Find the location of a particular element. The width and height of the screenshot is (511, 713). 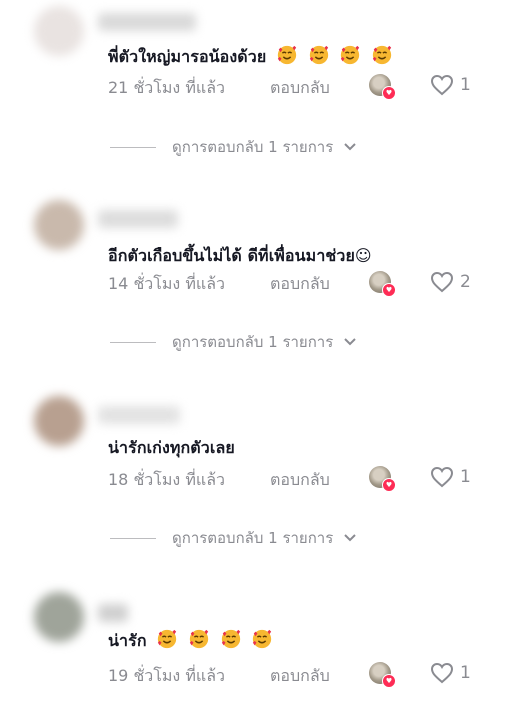

like-button: 2 is located at coordinates (450, 282).